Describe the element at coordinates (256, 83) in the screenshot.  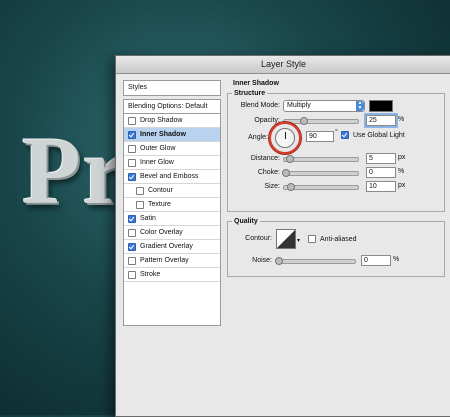
I see `panel-title: Inner Shadow` at that location.